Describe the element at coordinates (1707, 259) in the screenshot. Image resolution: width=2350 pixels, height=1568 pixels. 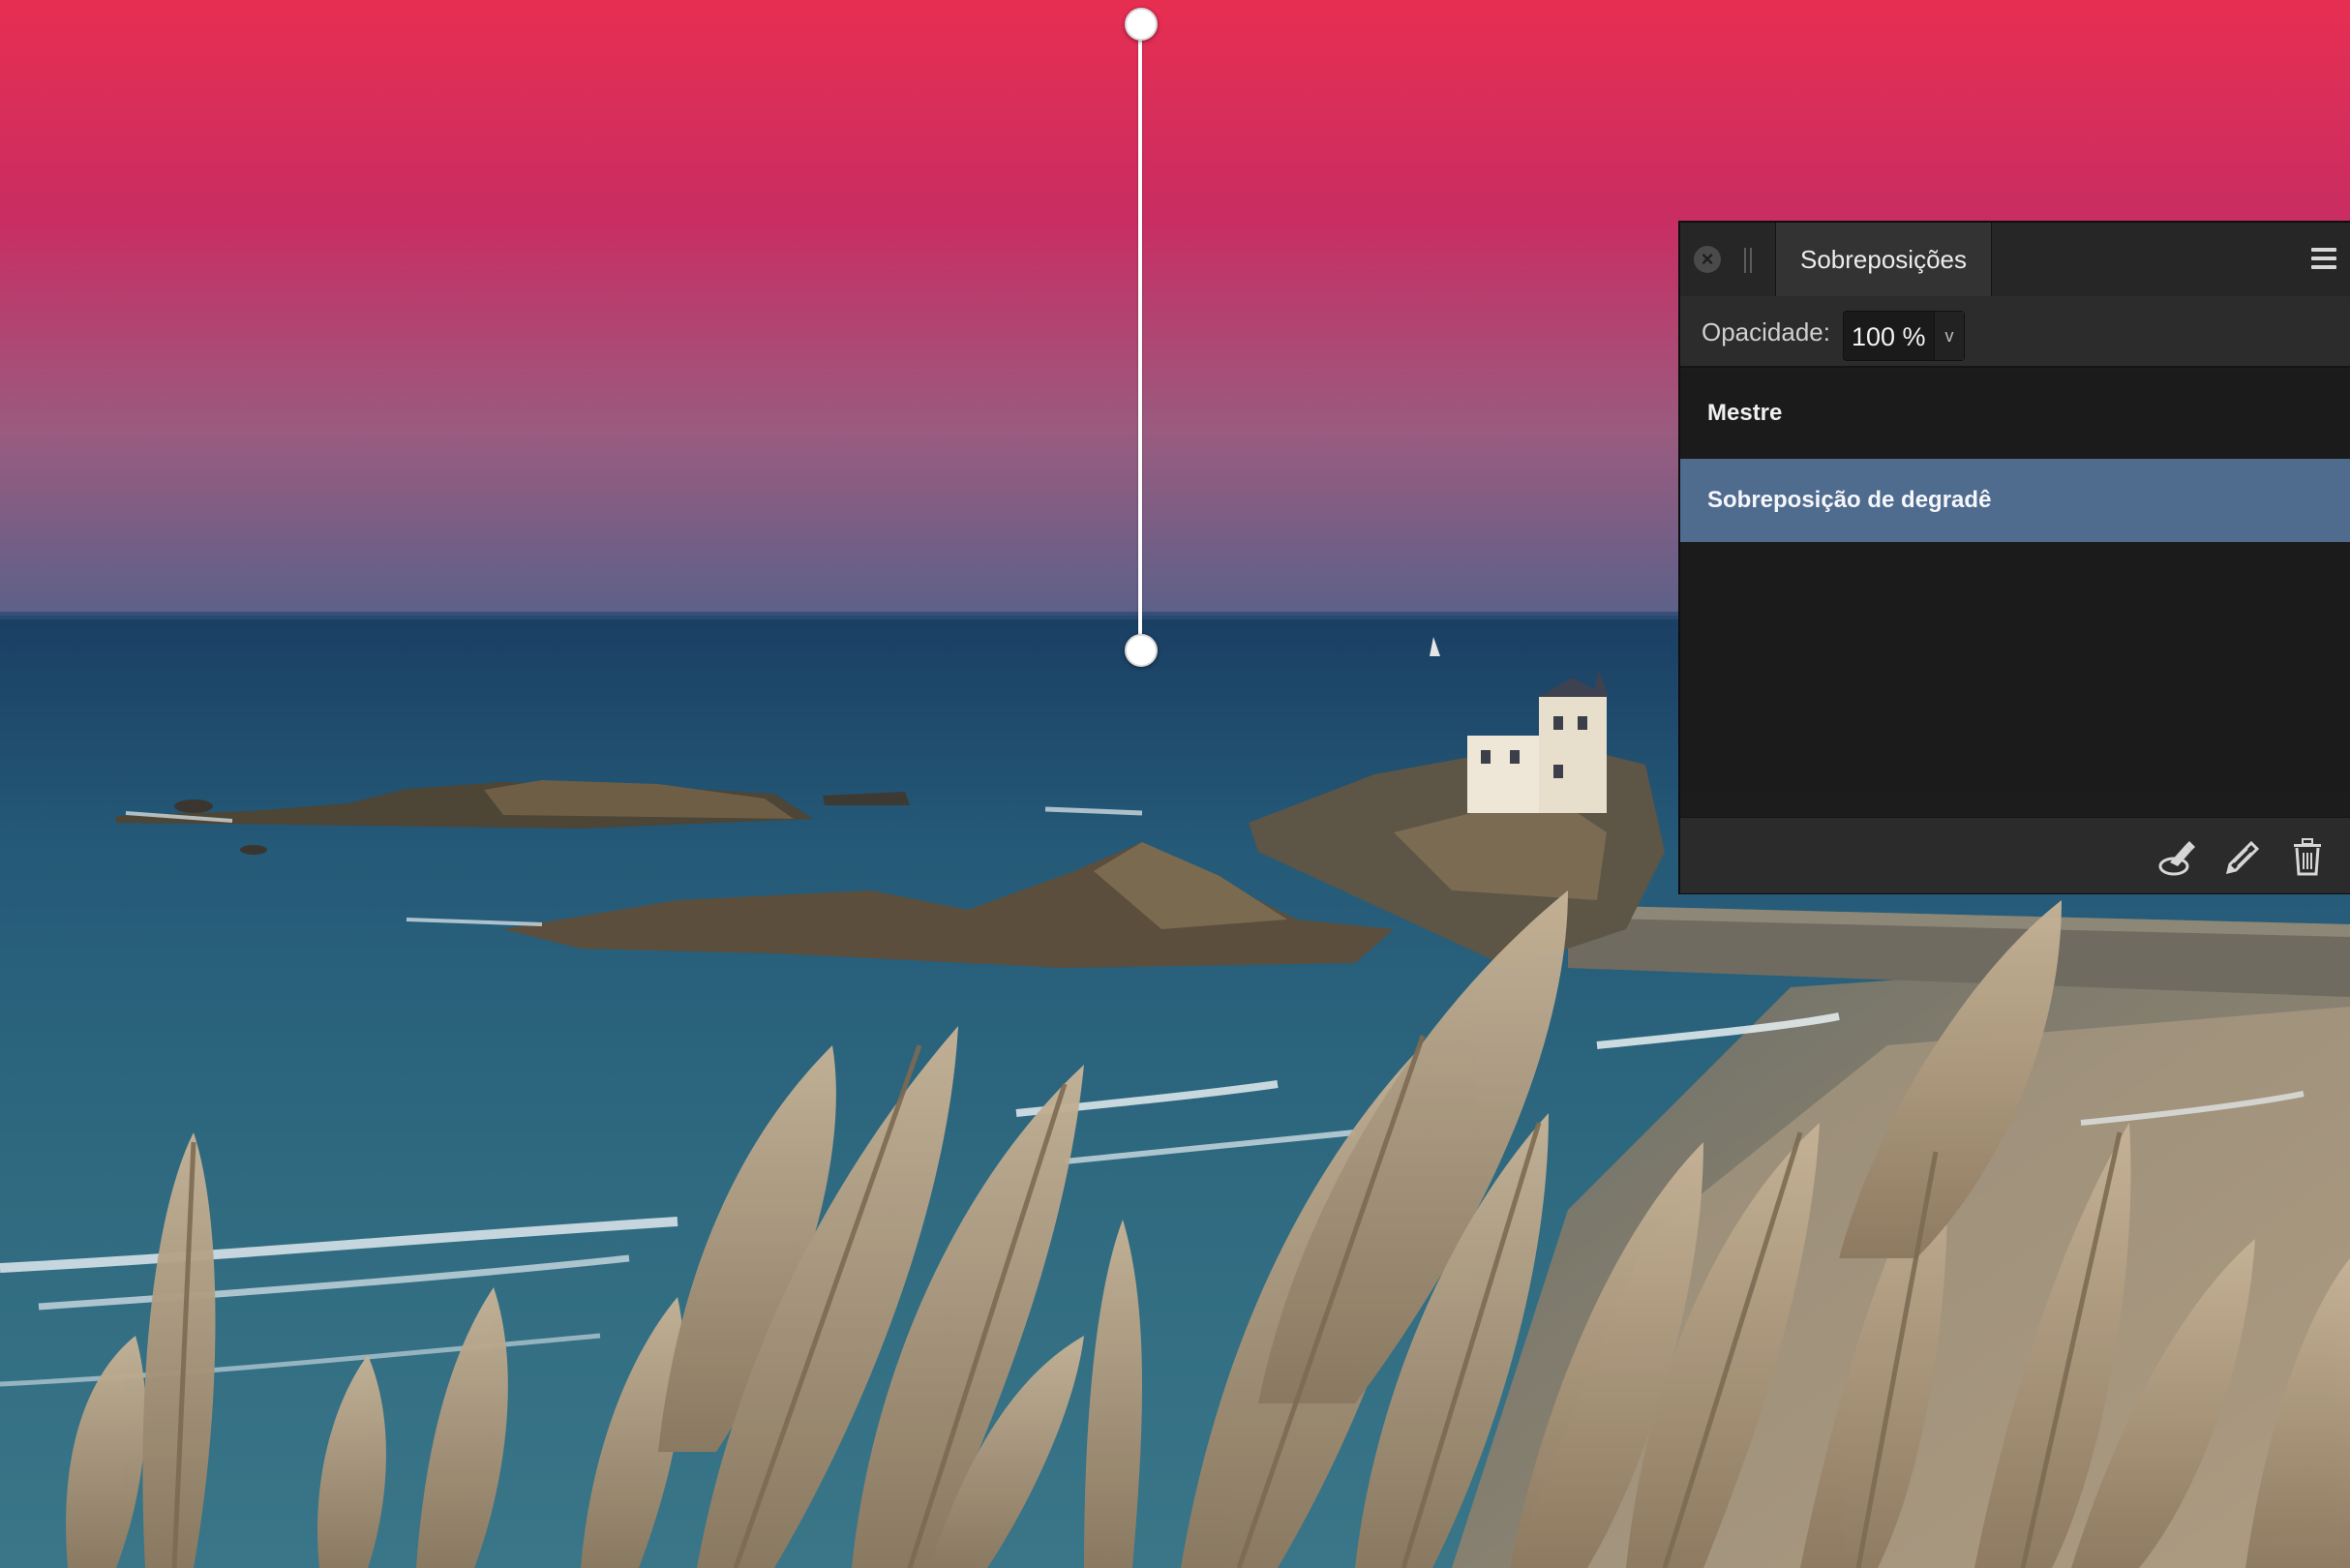
I see `close-icon: ×` at that location.